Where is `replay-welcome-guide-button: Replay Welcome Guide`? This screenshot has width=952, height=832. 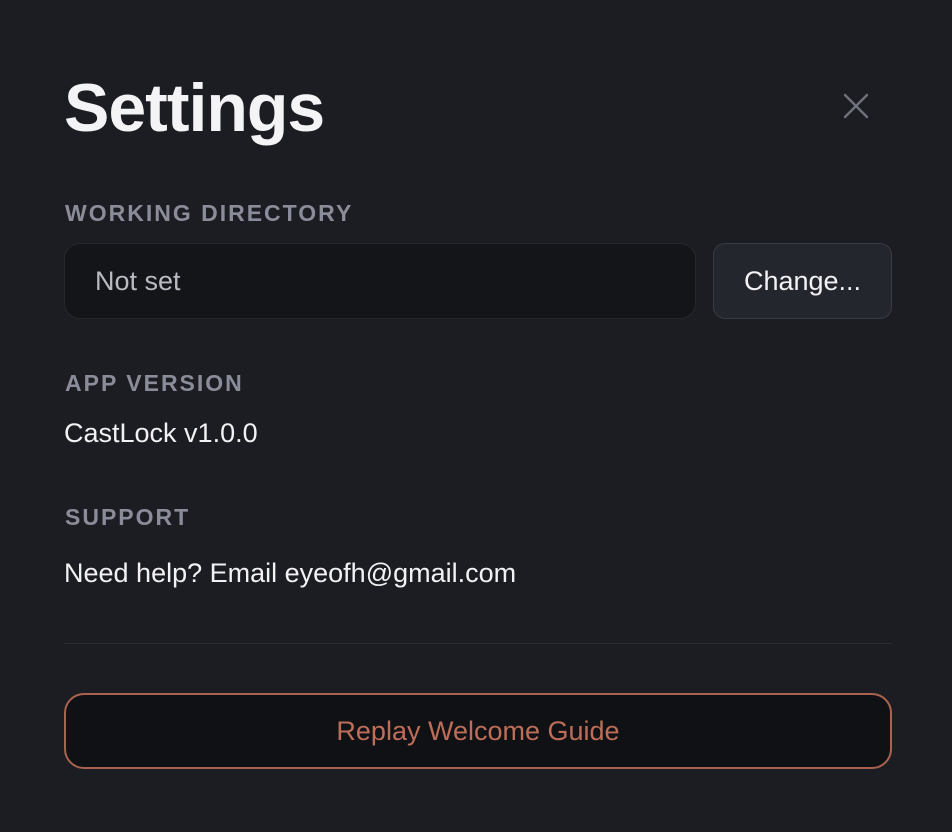
replay-welcome-guide-button: Replay Welcome Guide is located at coordinates (478, 731).